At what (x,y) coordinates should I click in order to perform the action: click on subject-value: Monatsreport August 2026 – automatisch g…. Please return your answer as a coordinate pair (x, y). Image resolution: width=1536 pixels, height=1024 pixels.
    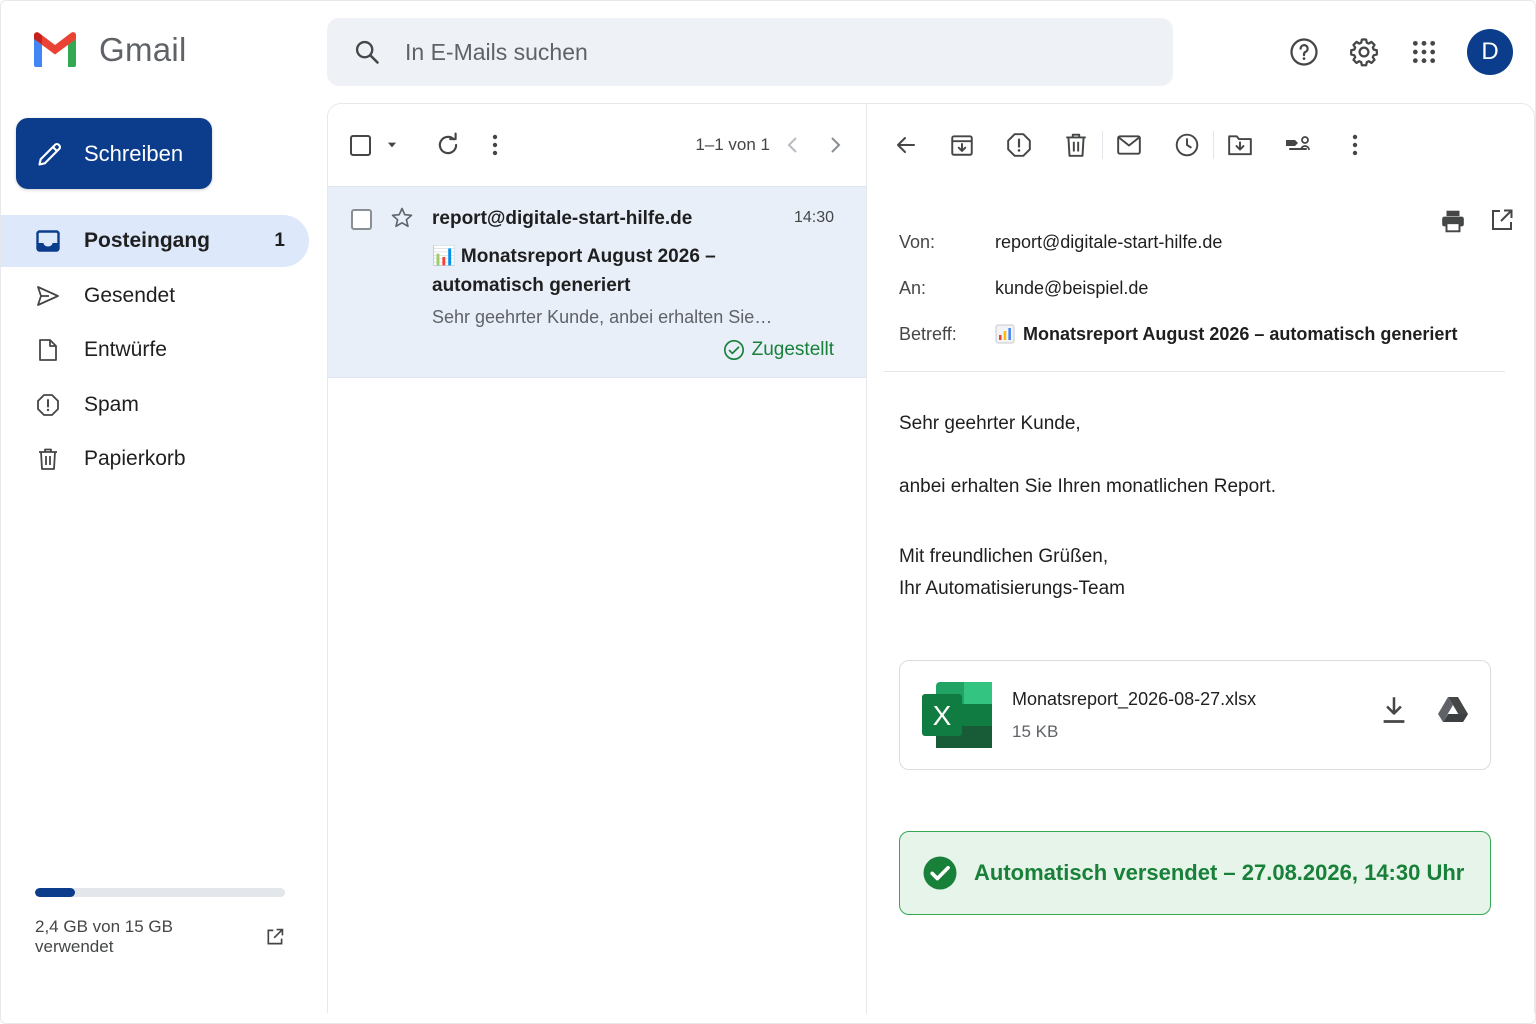
    Looking at the image, I should click on (1226, 334).